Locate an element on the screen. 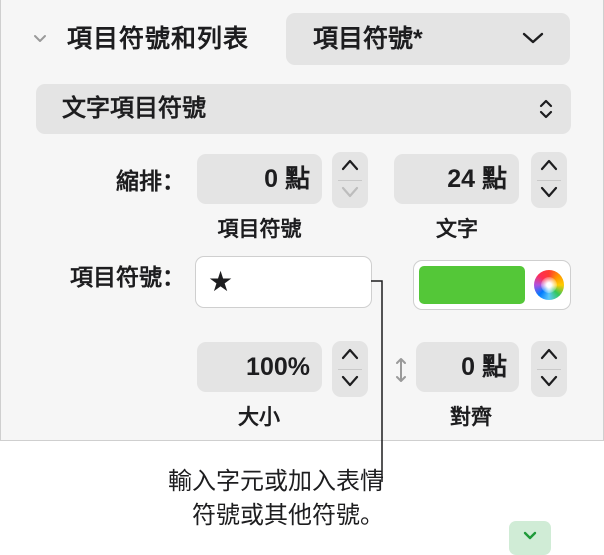 The width and height of the screenshot is (604, 555). bullet-align-stepper is located at coordinates (549, 369).